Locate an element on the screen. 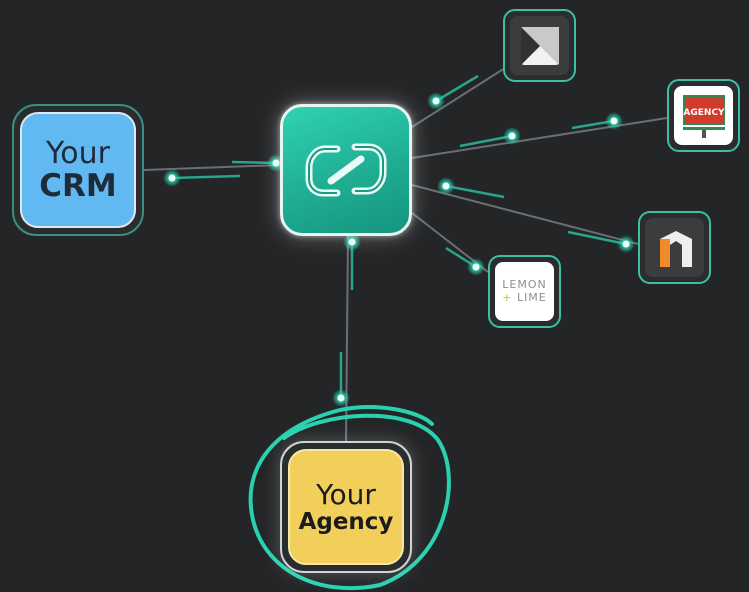 Image resolution: width=749 pixels, height=592 pixels. lemon-logo-line2-wrap: + LIME is located at coordinates (524, 297).